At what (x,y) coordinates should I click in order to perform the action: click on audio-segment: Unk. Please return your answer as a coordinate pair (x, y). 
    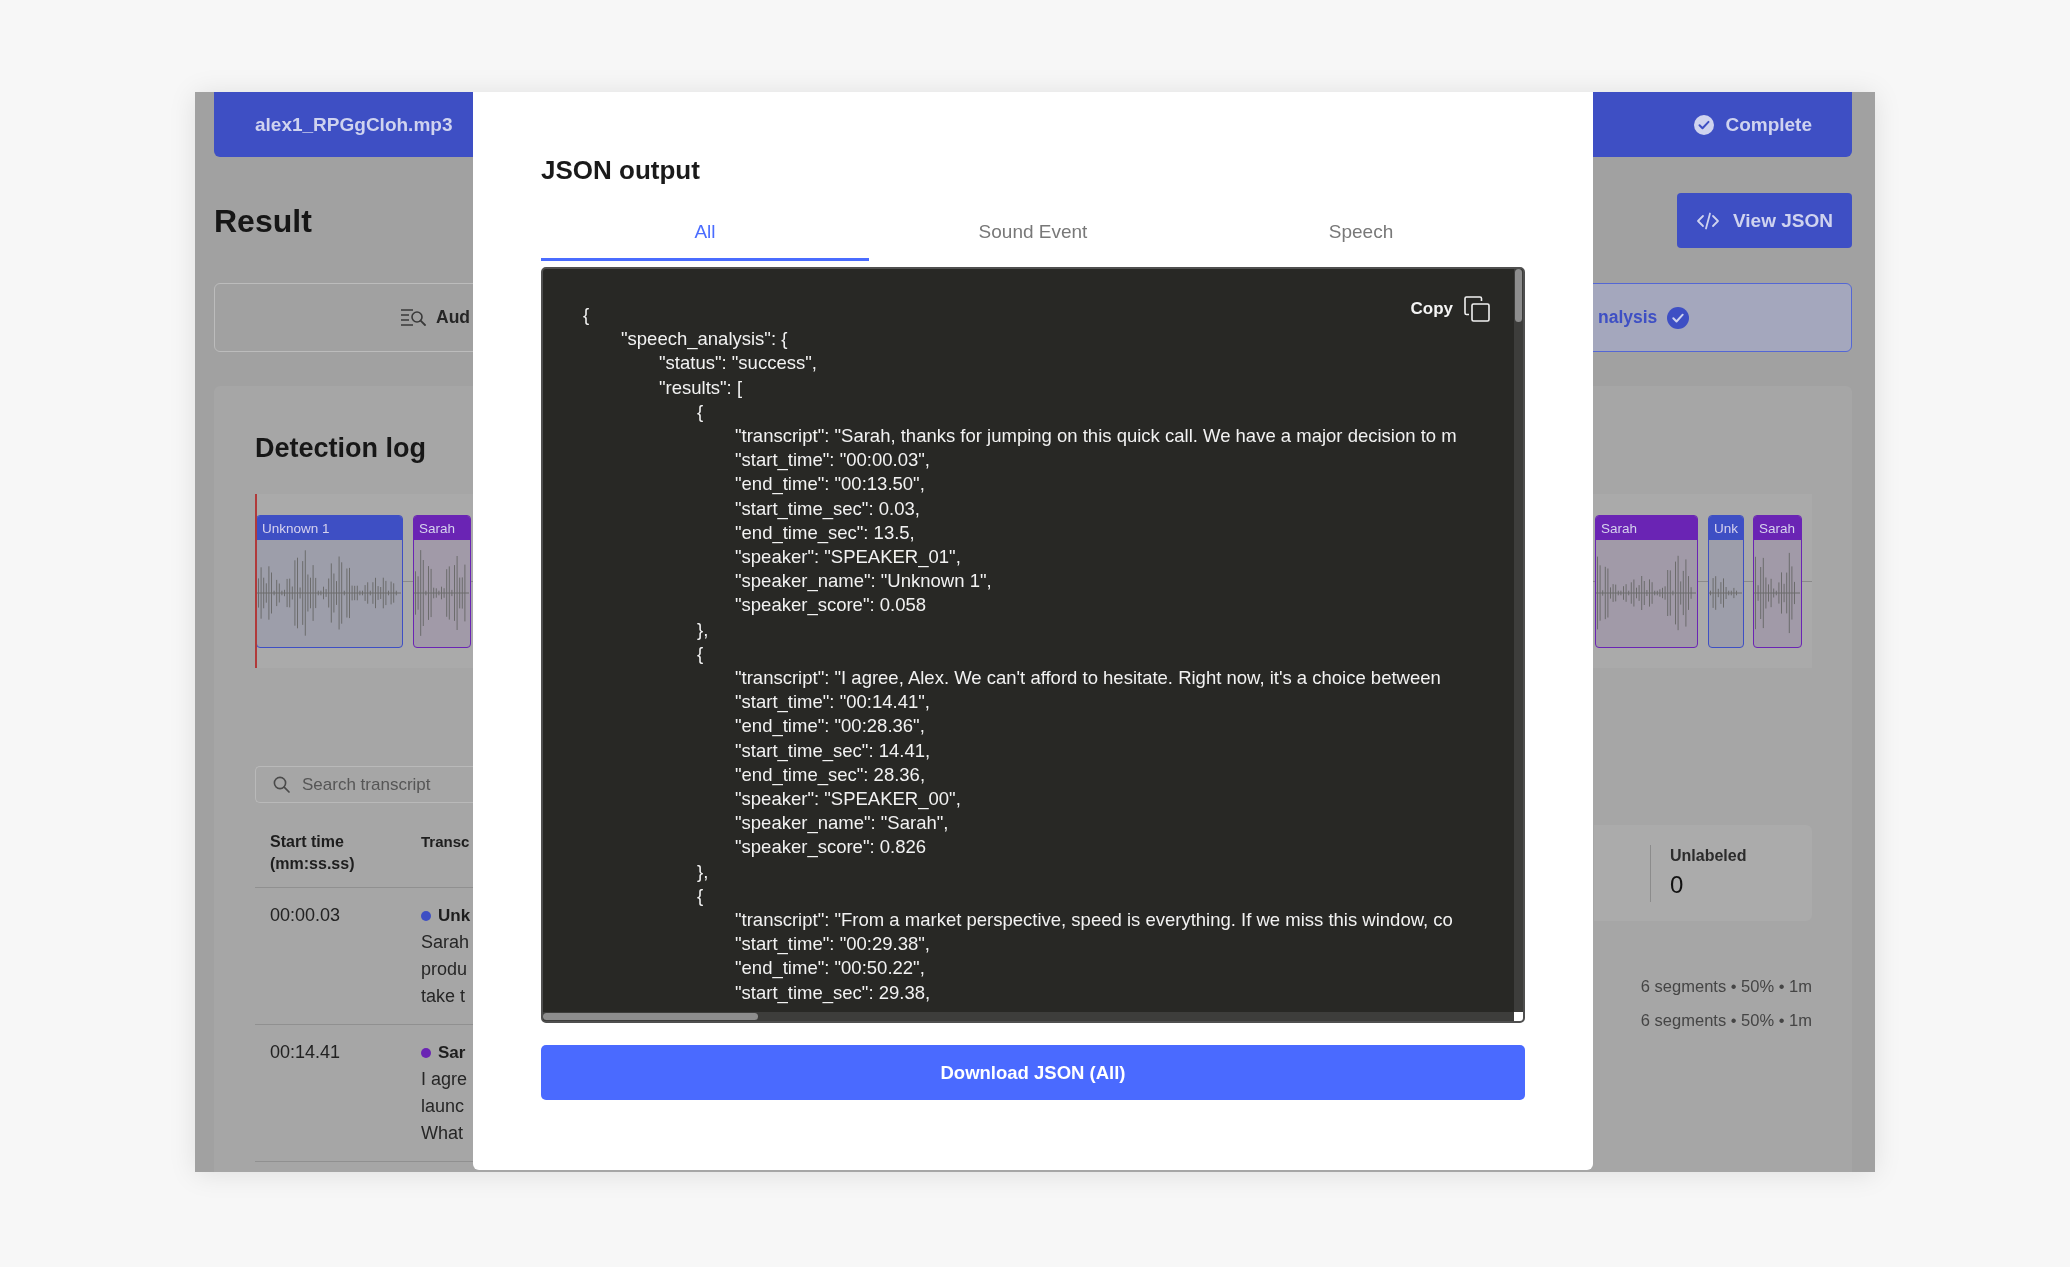
    Looking at the image, I should click on (1726, 581).